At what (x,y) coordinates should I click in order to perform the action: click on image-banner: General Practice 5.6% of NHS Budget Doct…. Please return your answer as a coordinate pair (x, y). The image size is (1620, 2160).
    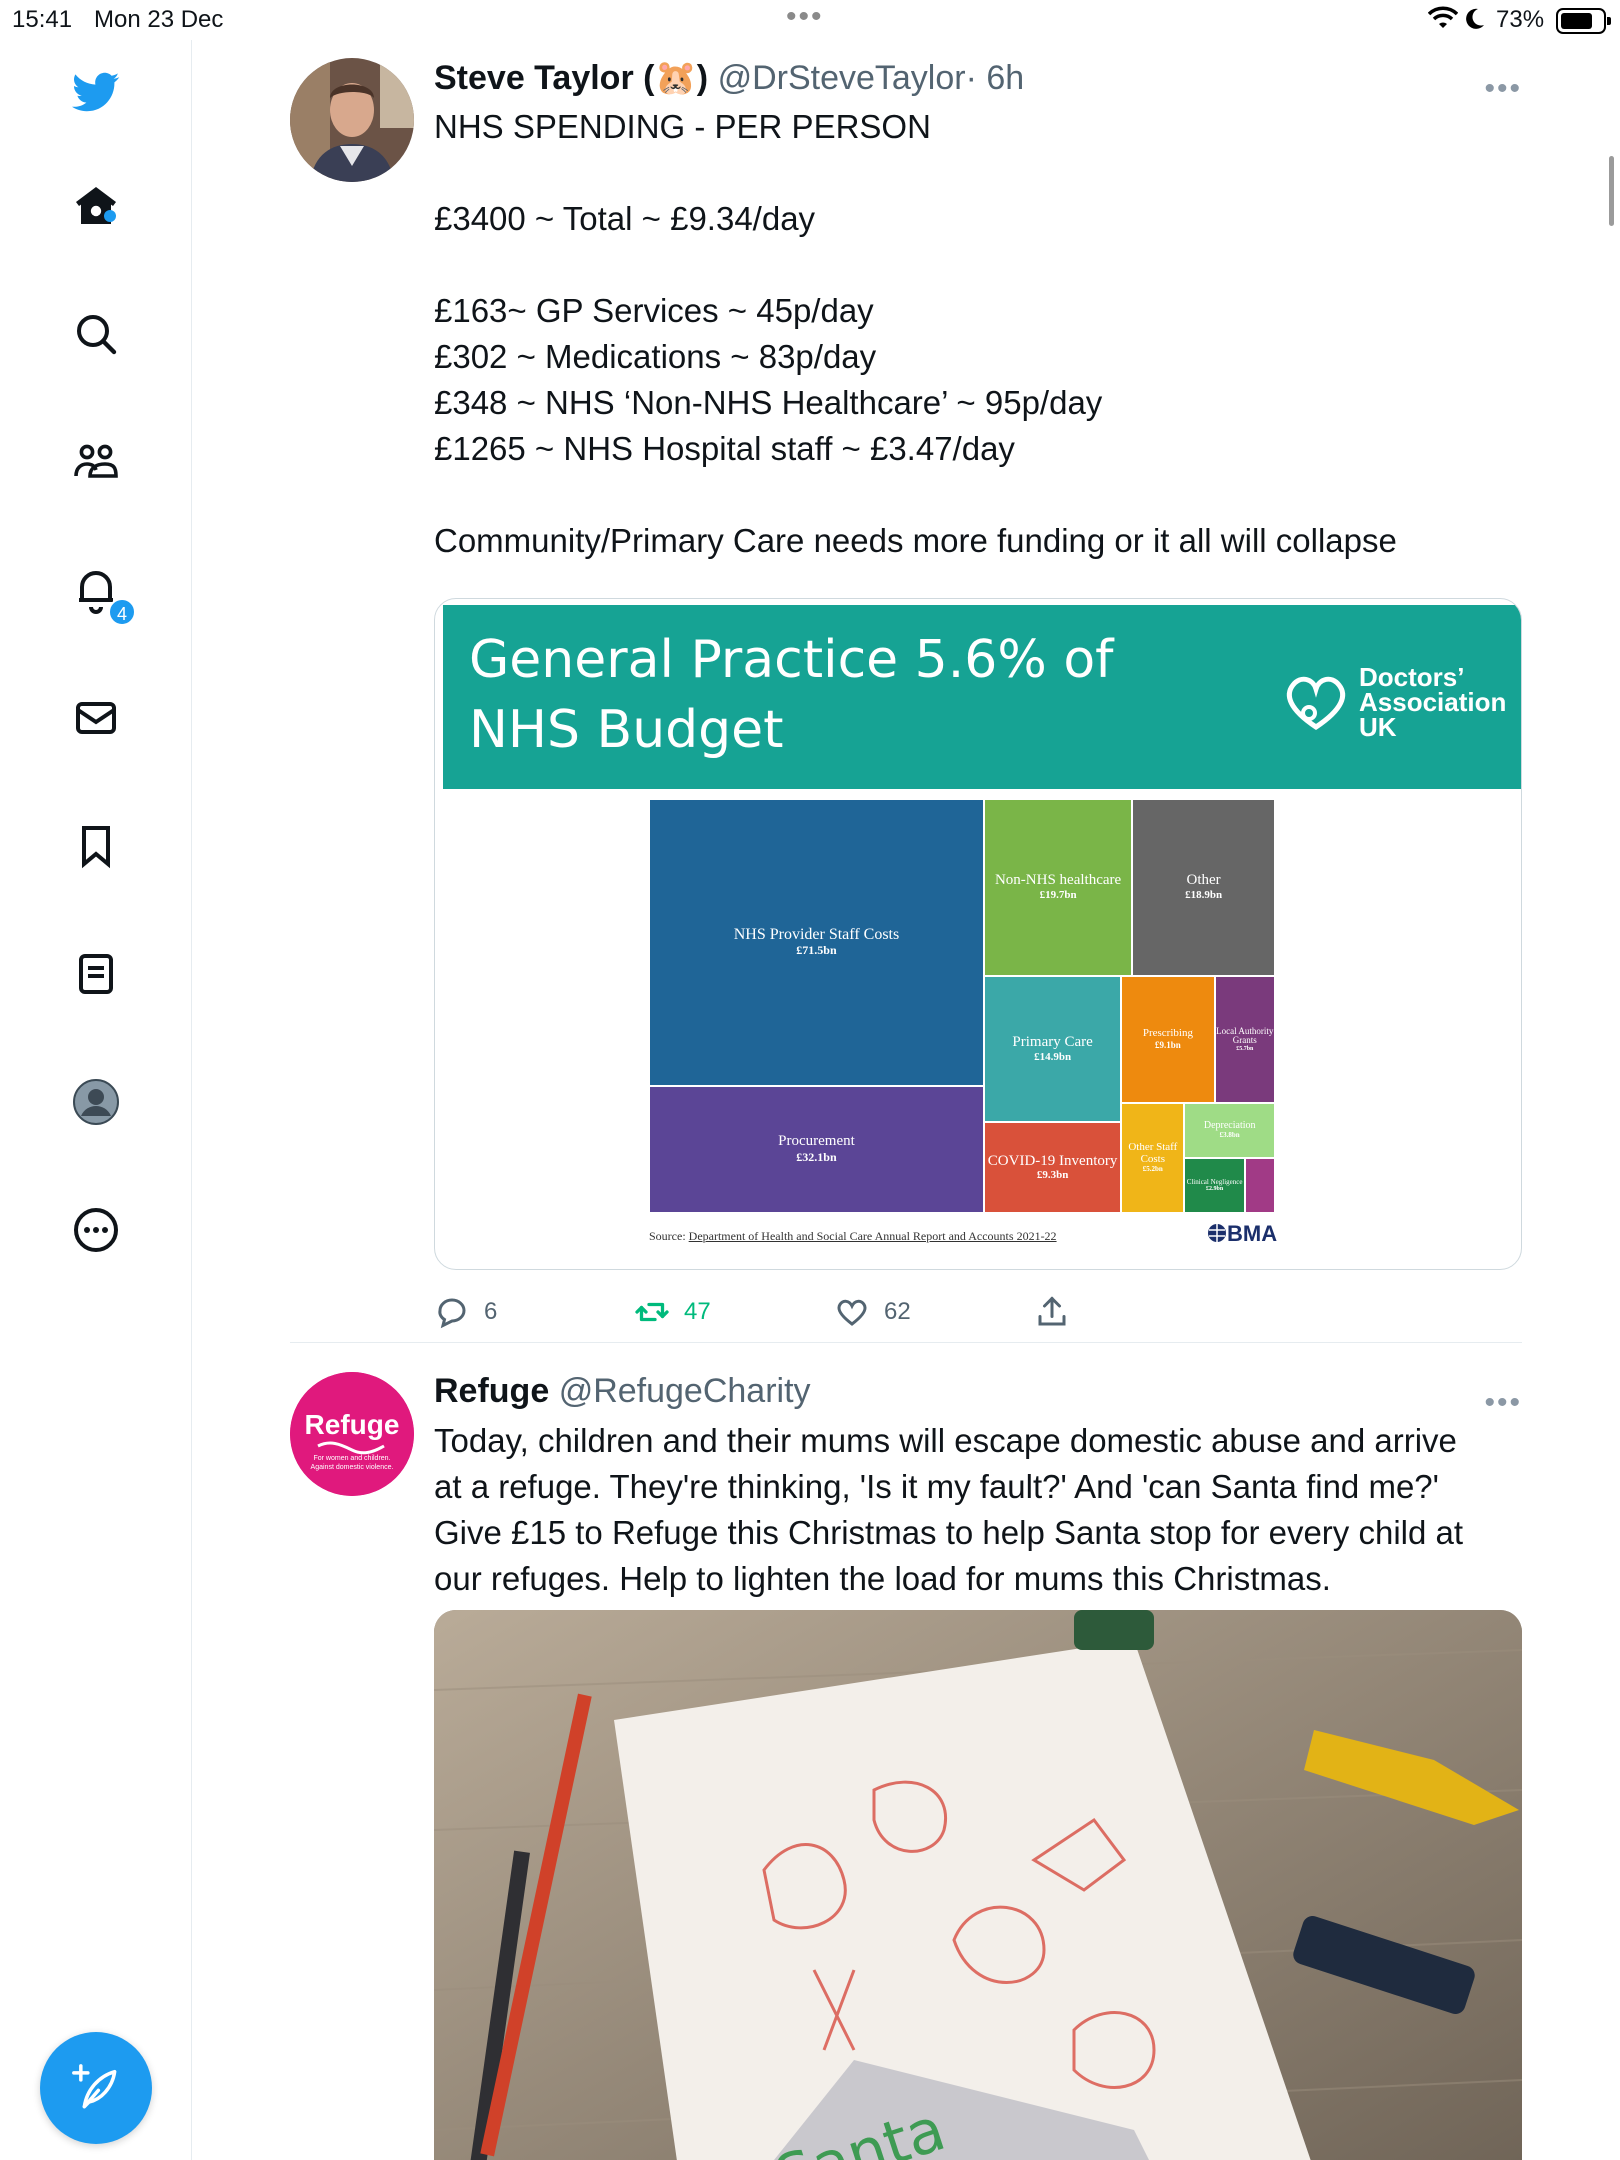
    Looking at the image, I should click on (982, 697).